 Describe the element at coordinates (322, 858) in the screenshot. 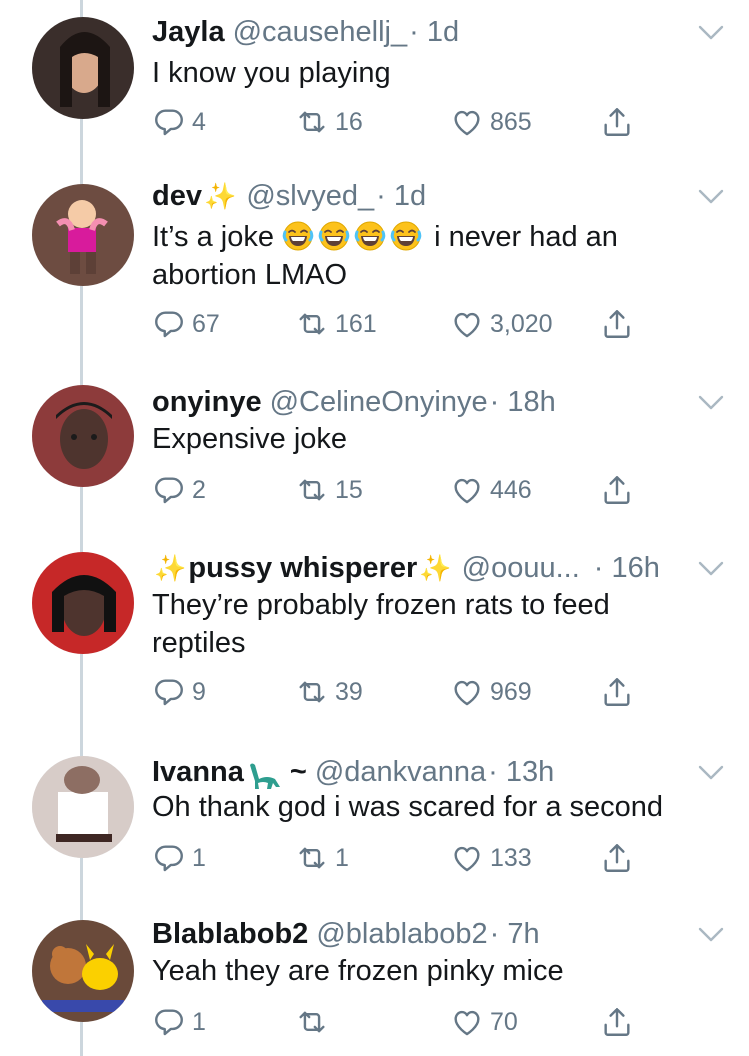

I see `retweet-button: 1` at that location.